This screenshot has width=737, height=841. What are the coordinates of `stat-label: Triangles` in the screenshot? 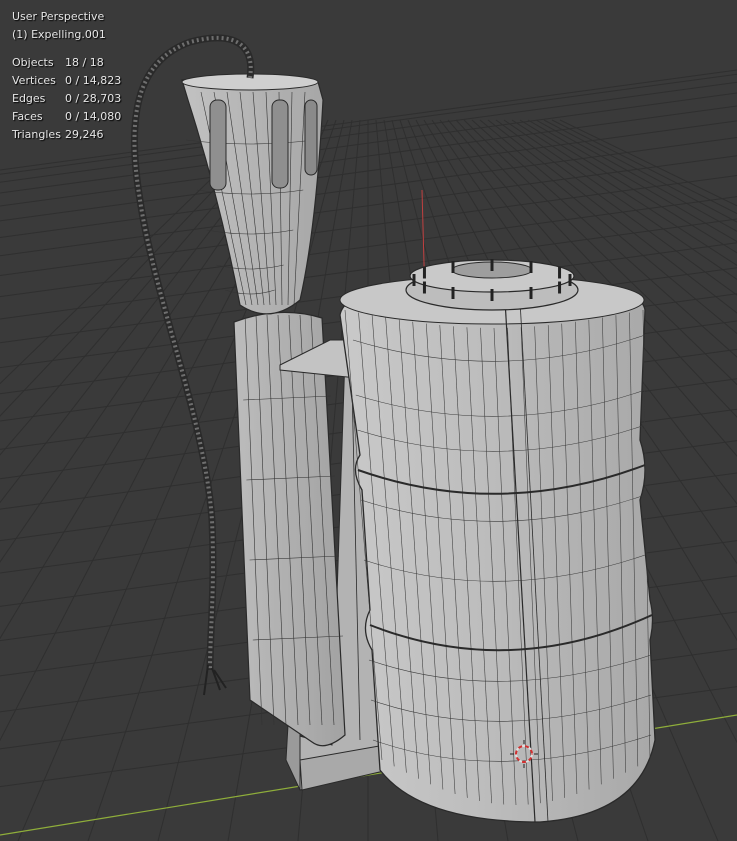 It's located at (36, 134).